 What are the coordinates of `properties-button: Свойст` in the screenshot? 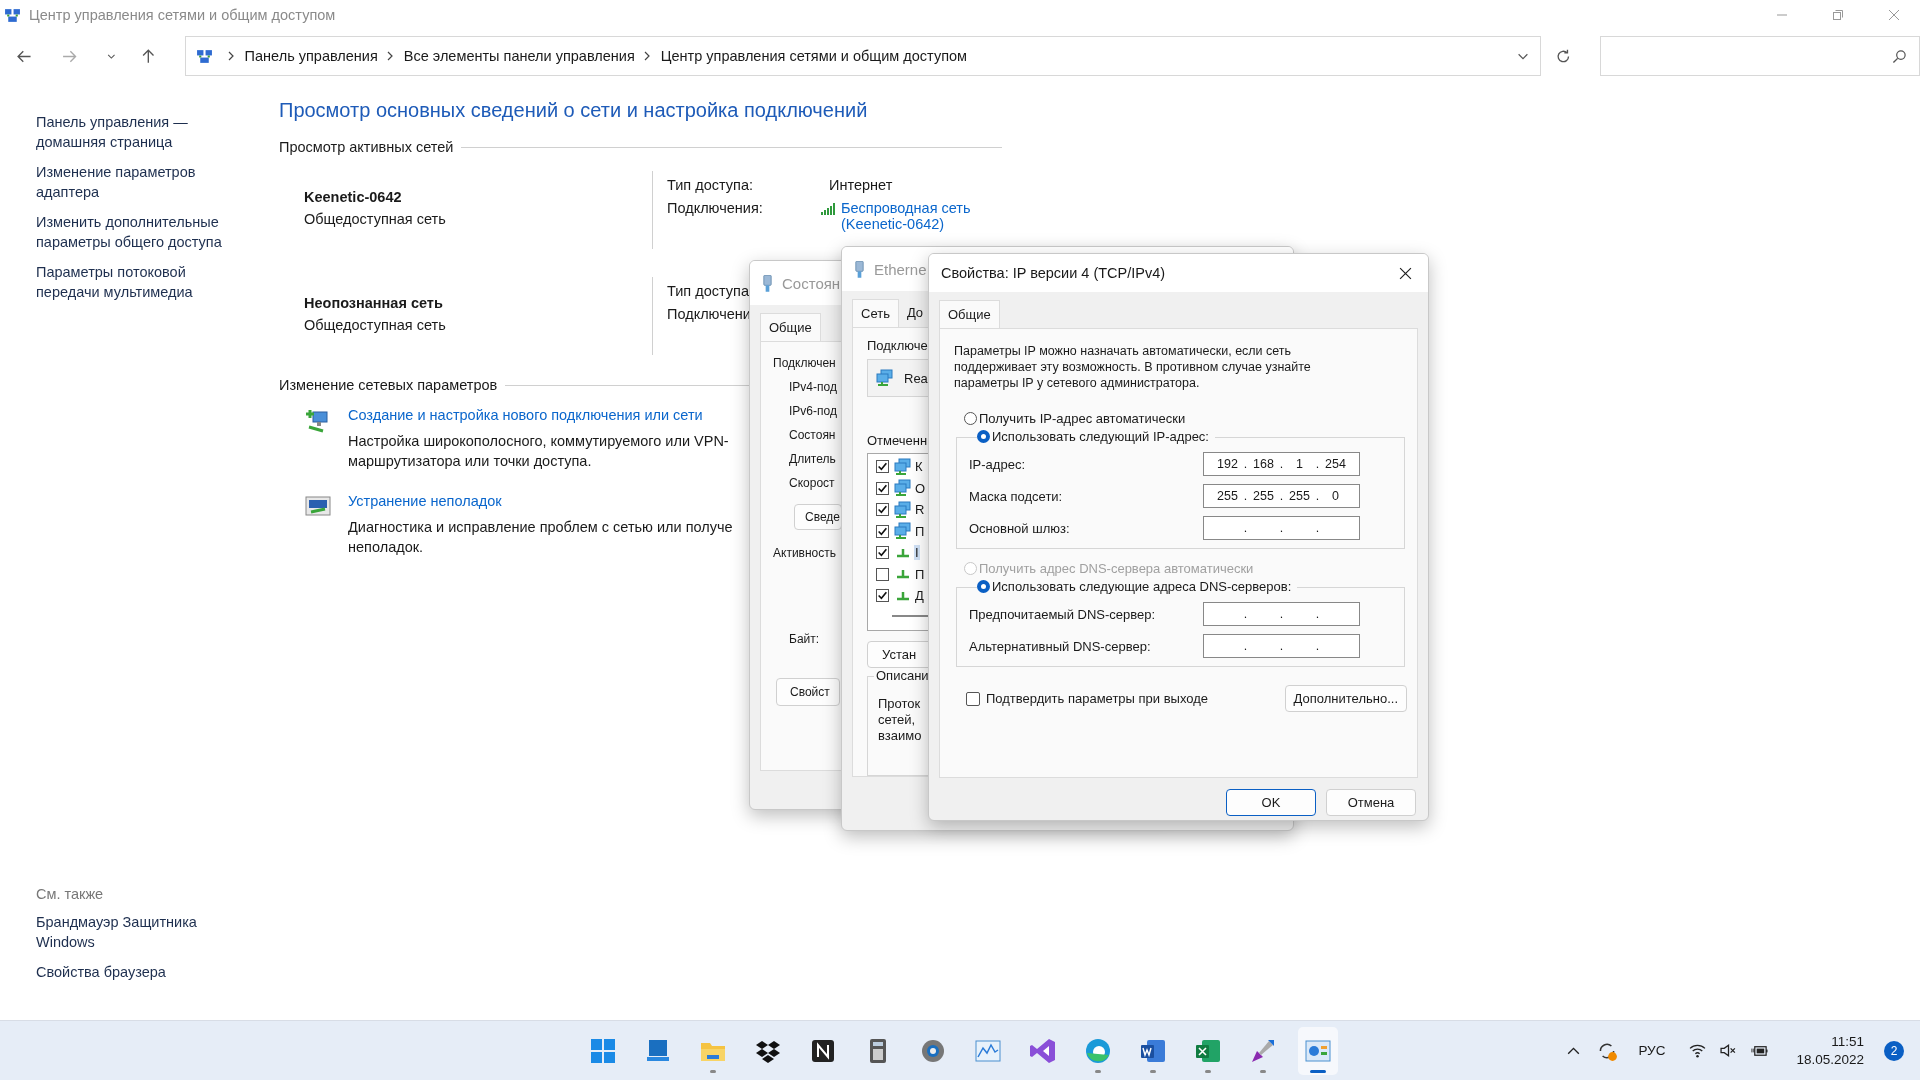 It's located at (808, 692).